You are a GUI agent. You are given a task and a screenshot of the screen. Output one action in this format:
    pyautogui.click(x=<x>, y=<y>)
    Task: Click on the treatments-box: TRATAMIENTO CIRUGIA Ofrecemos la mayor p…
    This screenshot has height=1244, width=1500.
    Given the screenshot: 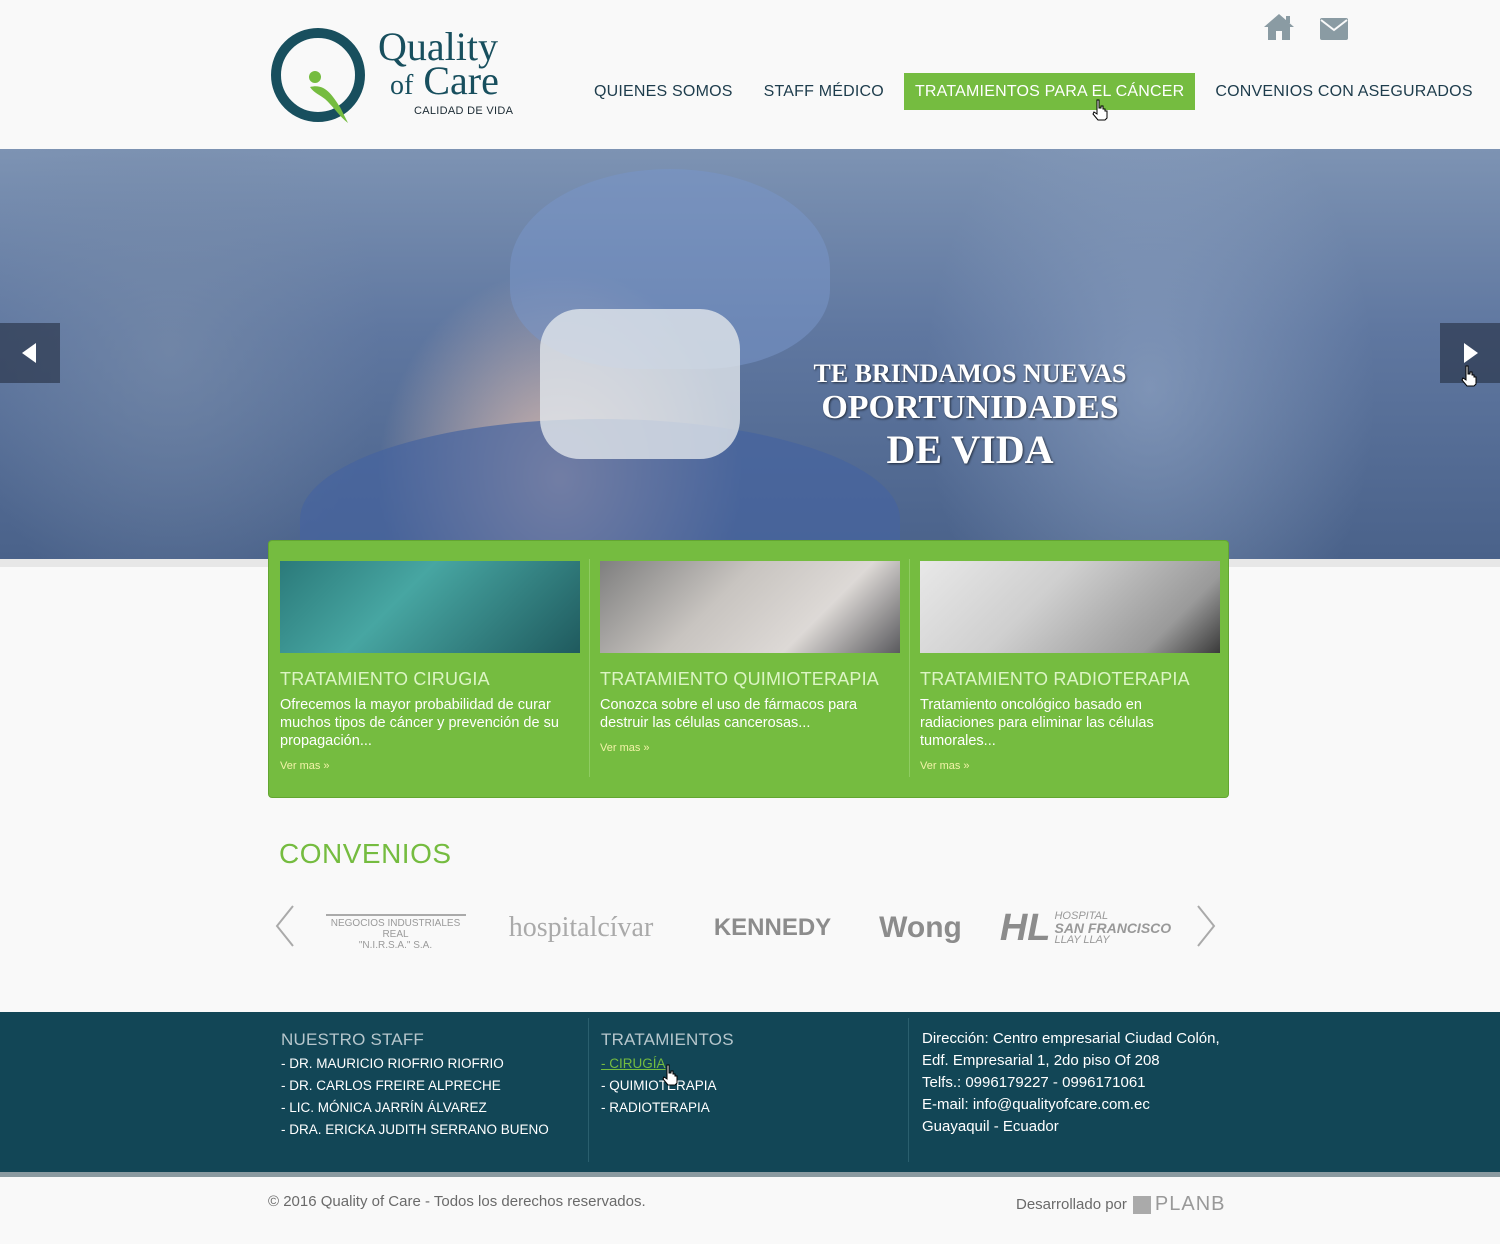 What is the action you would take?
    pyautogui.click(x=748, y=669)
    